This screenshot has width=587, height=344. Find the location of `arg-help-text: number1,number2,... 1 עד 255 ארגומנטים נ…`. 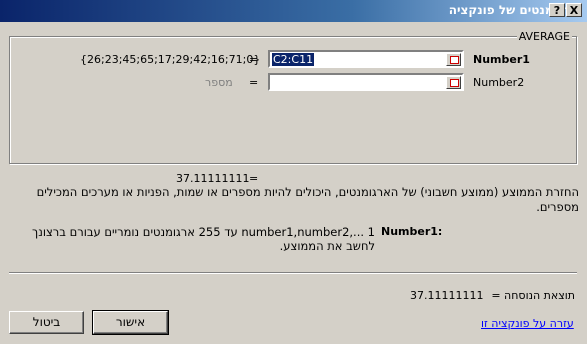

arg-help-text: number1,number2,... 1 עד 255 ארגומנטים נ… is located at coordinates (203, 239).